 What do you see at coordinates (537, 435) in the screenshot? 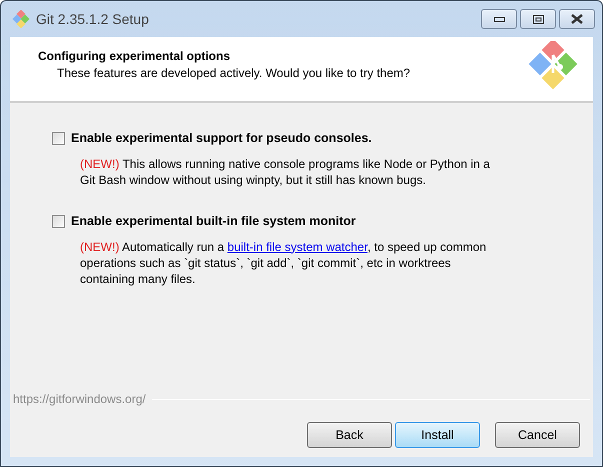
I see `dialog-button: Cancel` at bounding box center [537, 435].